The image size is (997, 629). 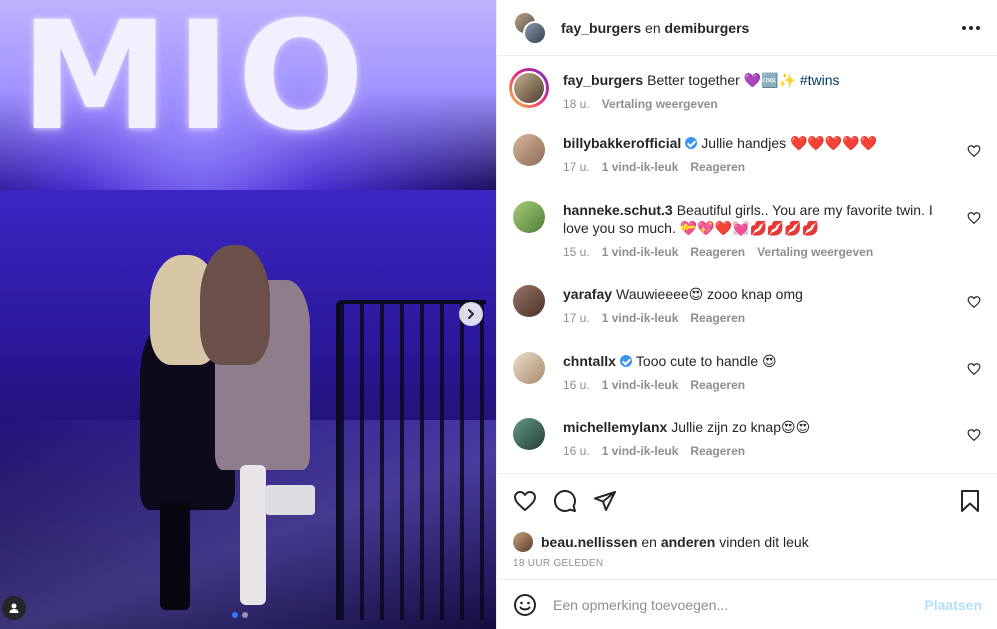 I want to click on caption-text: fay_burgers Better together 💜🆒✨ #twins, so click(x=759, y=80).